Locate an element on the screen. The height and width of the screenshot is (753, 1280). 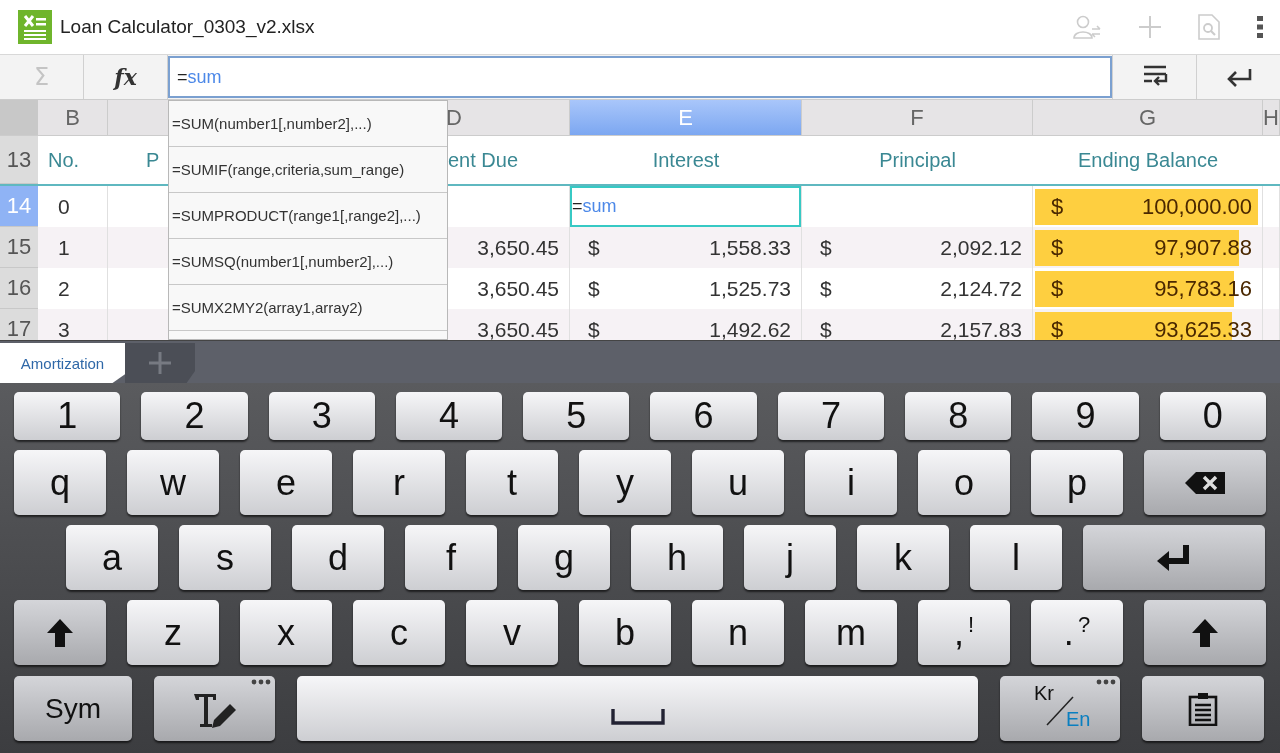
keyboard-key: s is located at coordinates (225, 557).